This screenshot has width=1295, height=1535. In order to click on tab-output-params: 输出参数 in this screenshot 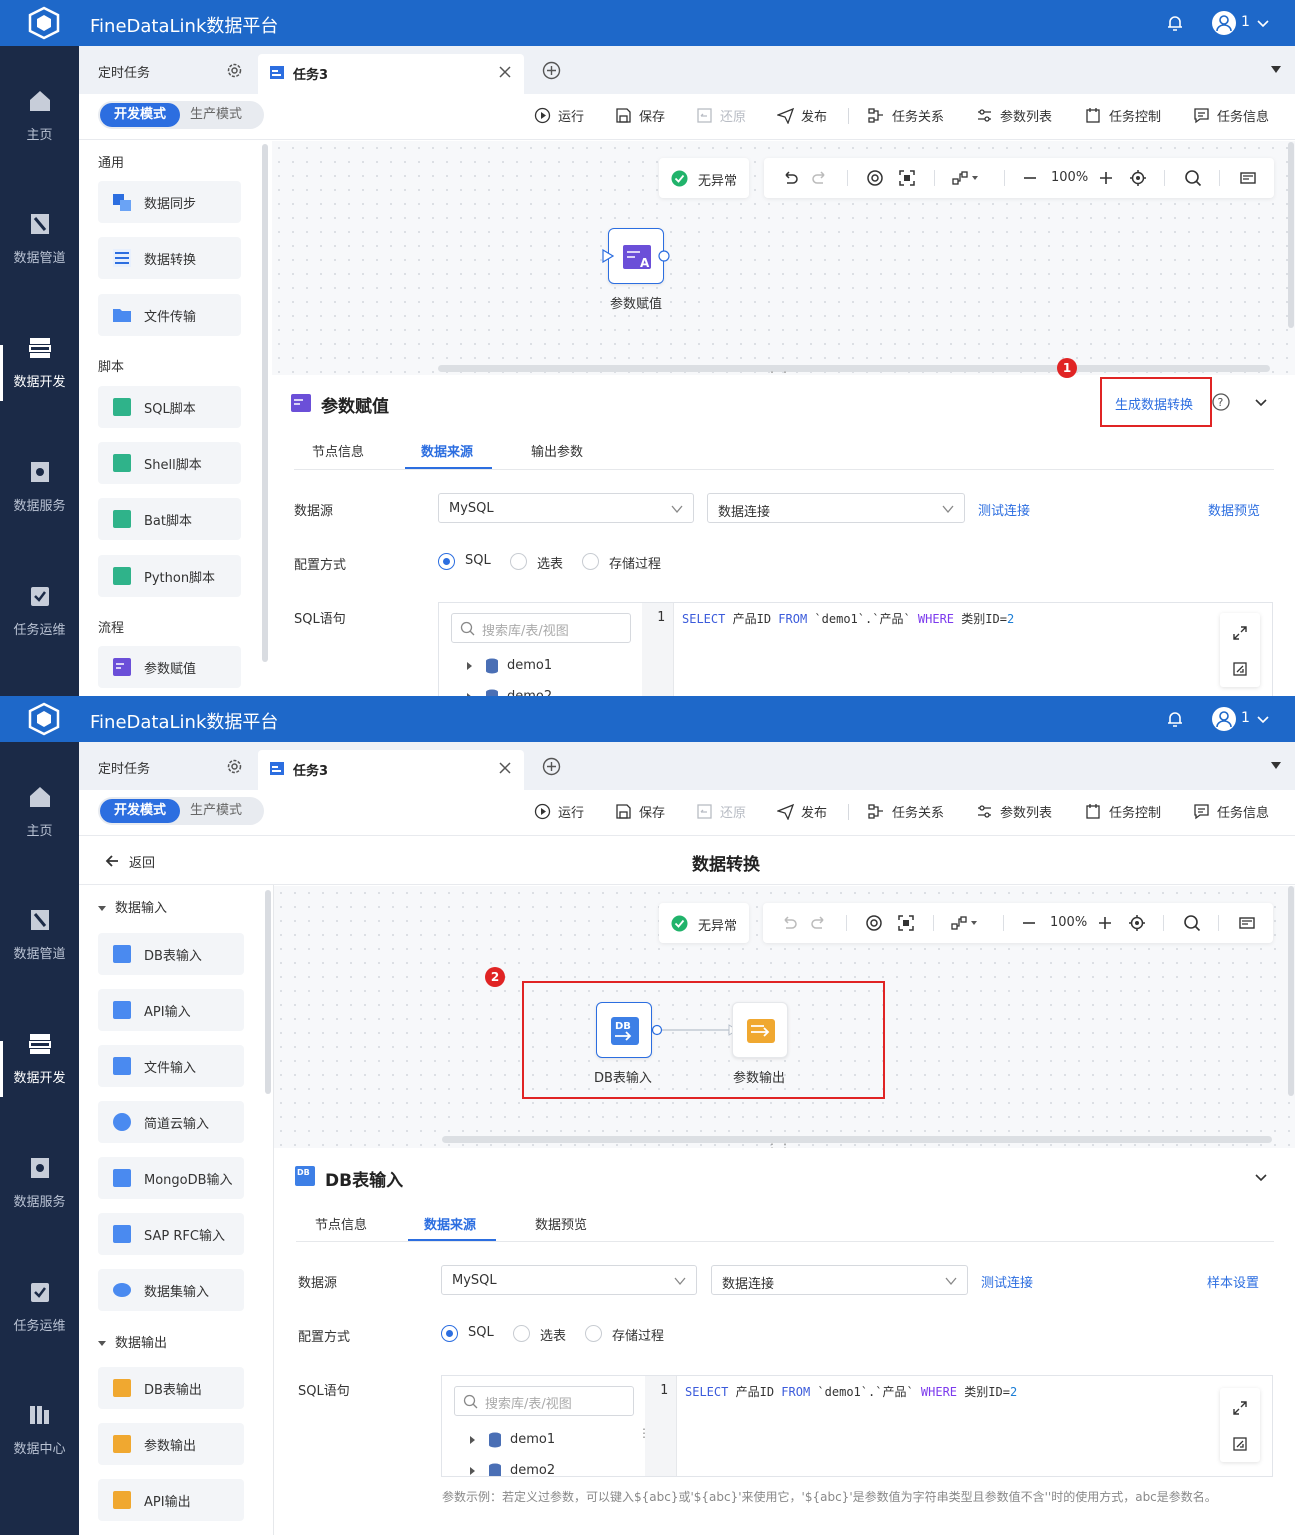, I will do `click(557, 450)`.